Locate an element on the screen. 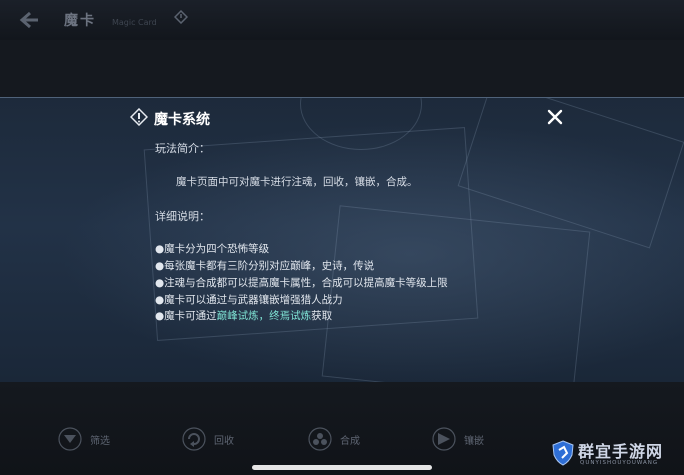 This screenshot has height=475, width=684. filter-icon is located at coordinates (70, 439).